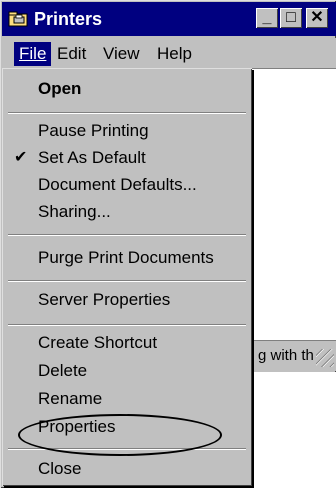 The height and width of the screenshot is (488, 336). I want to click on close-button: ✕, so click(317, 18).